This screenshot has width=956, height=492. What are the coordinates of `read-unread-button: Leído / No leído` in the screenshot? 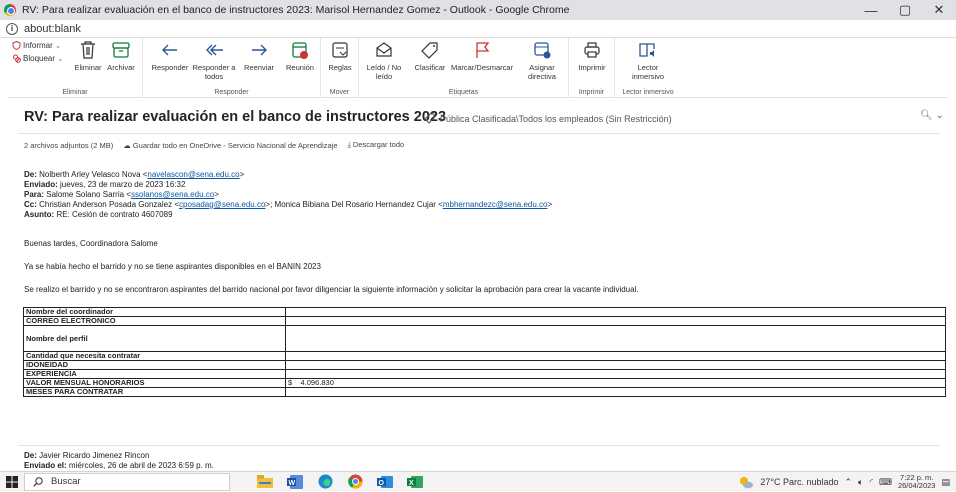 It's located at (384, 60).